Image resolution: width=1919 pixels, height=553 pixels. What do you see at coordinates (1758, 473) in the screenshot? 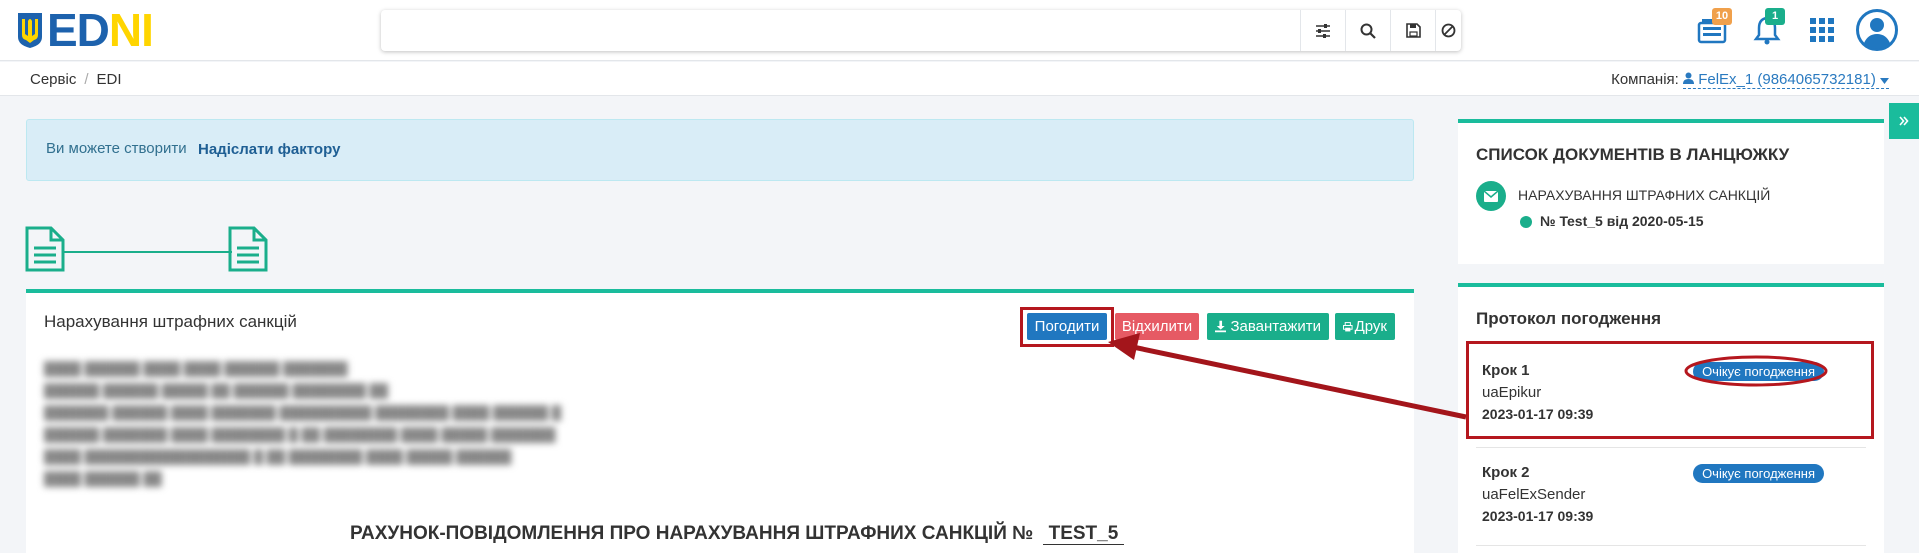
I see `status-badge: Очікує погодження` at bounding box center [1758, 473].